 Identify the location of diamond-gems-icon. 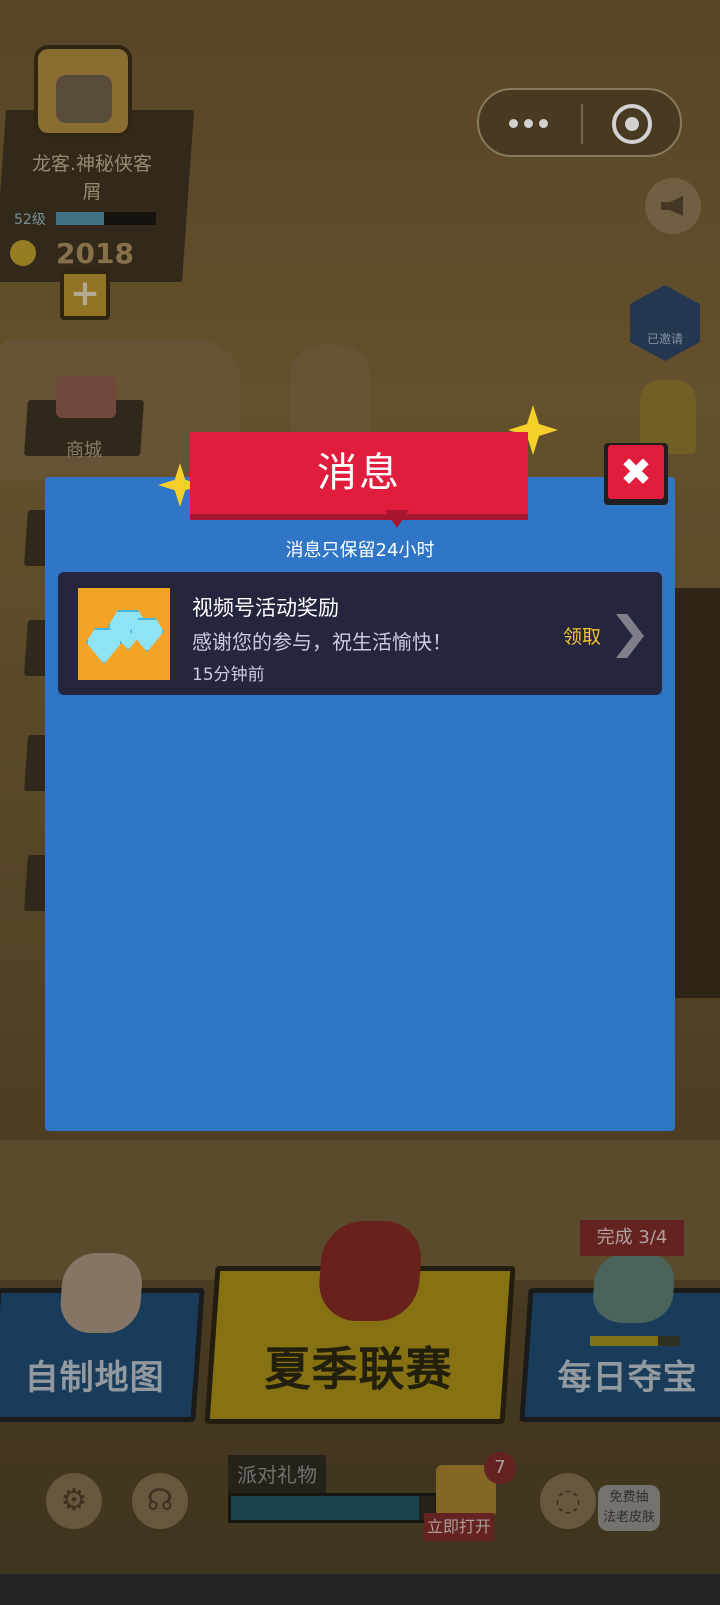
(124, 634).